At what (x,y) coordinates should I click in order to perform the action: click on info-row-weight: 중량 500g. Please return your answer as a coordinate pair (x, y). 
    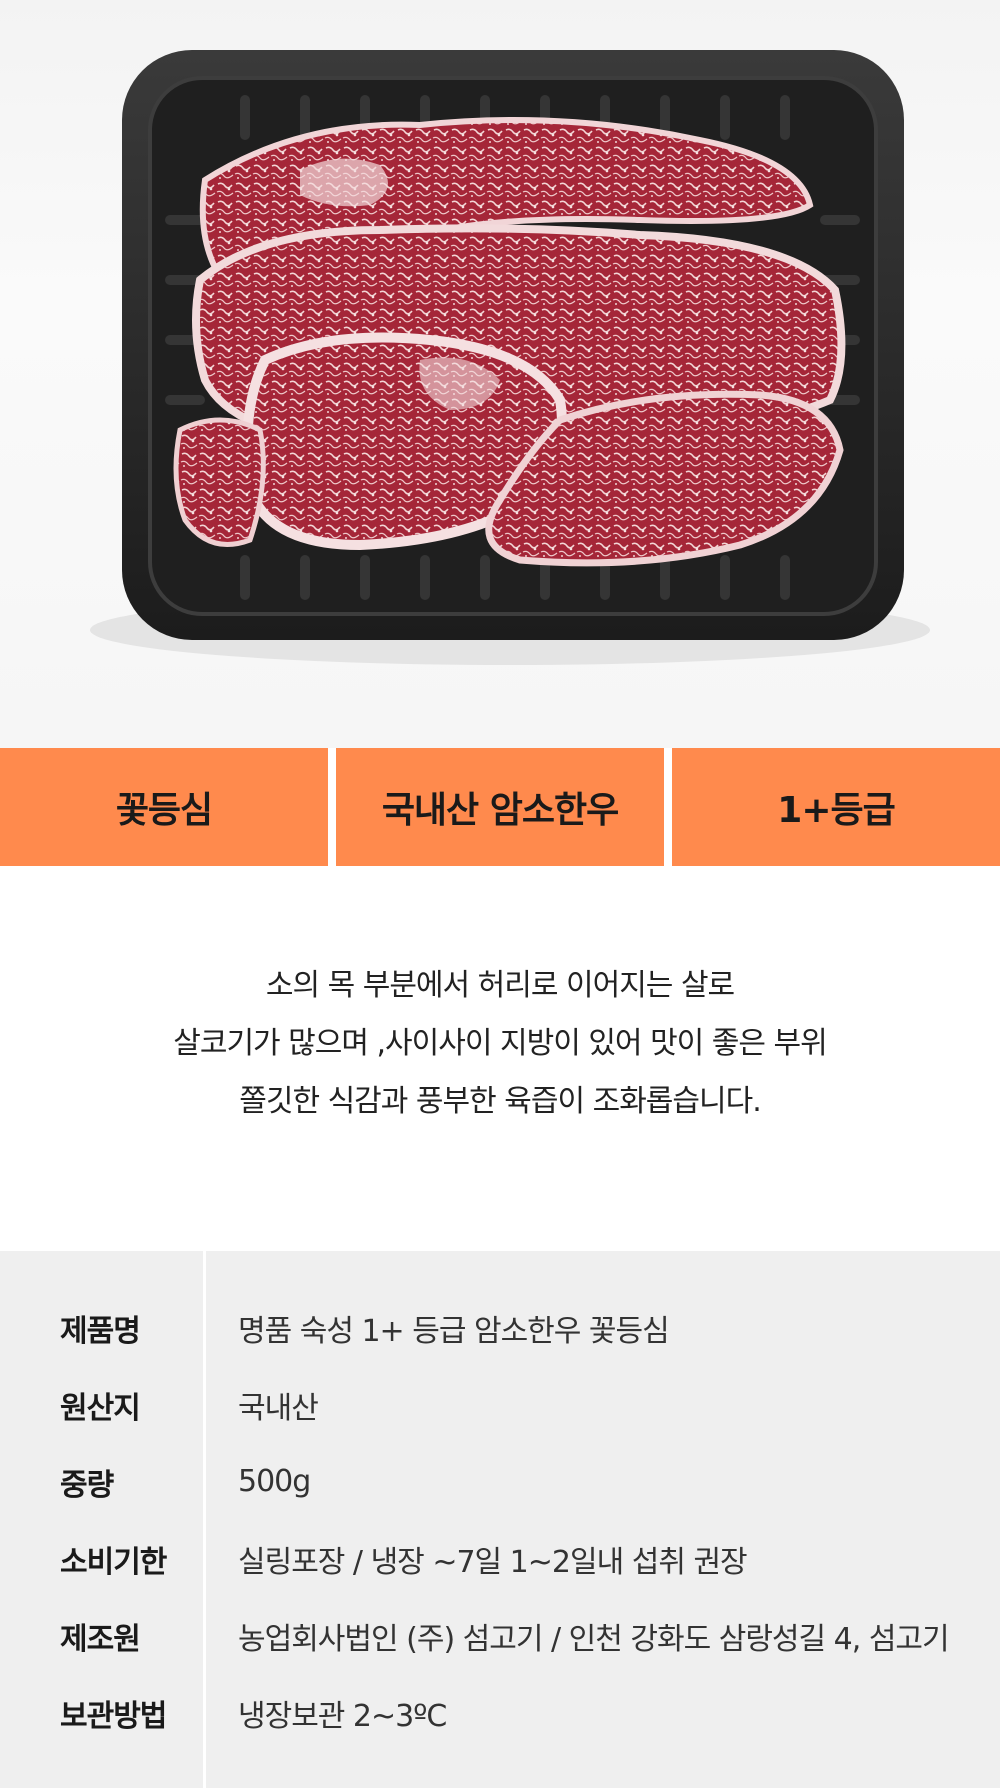
    Looking at the image, I should click on (500, 1481).